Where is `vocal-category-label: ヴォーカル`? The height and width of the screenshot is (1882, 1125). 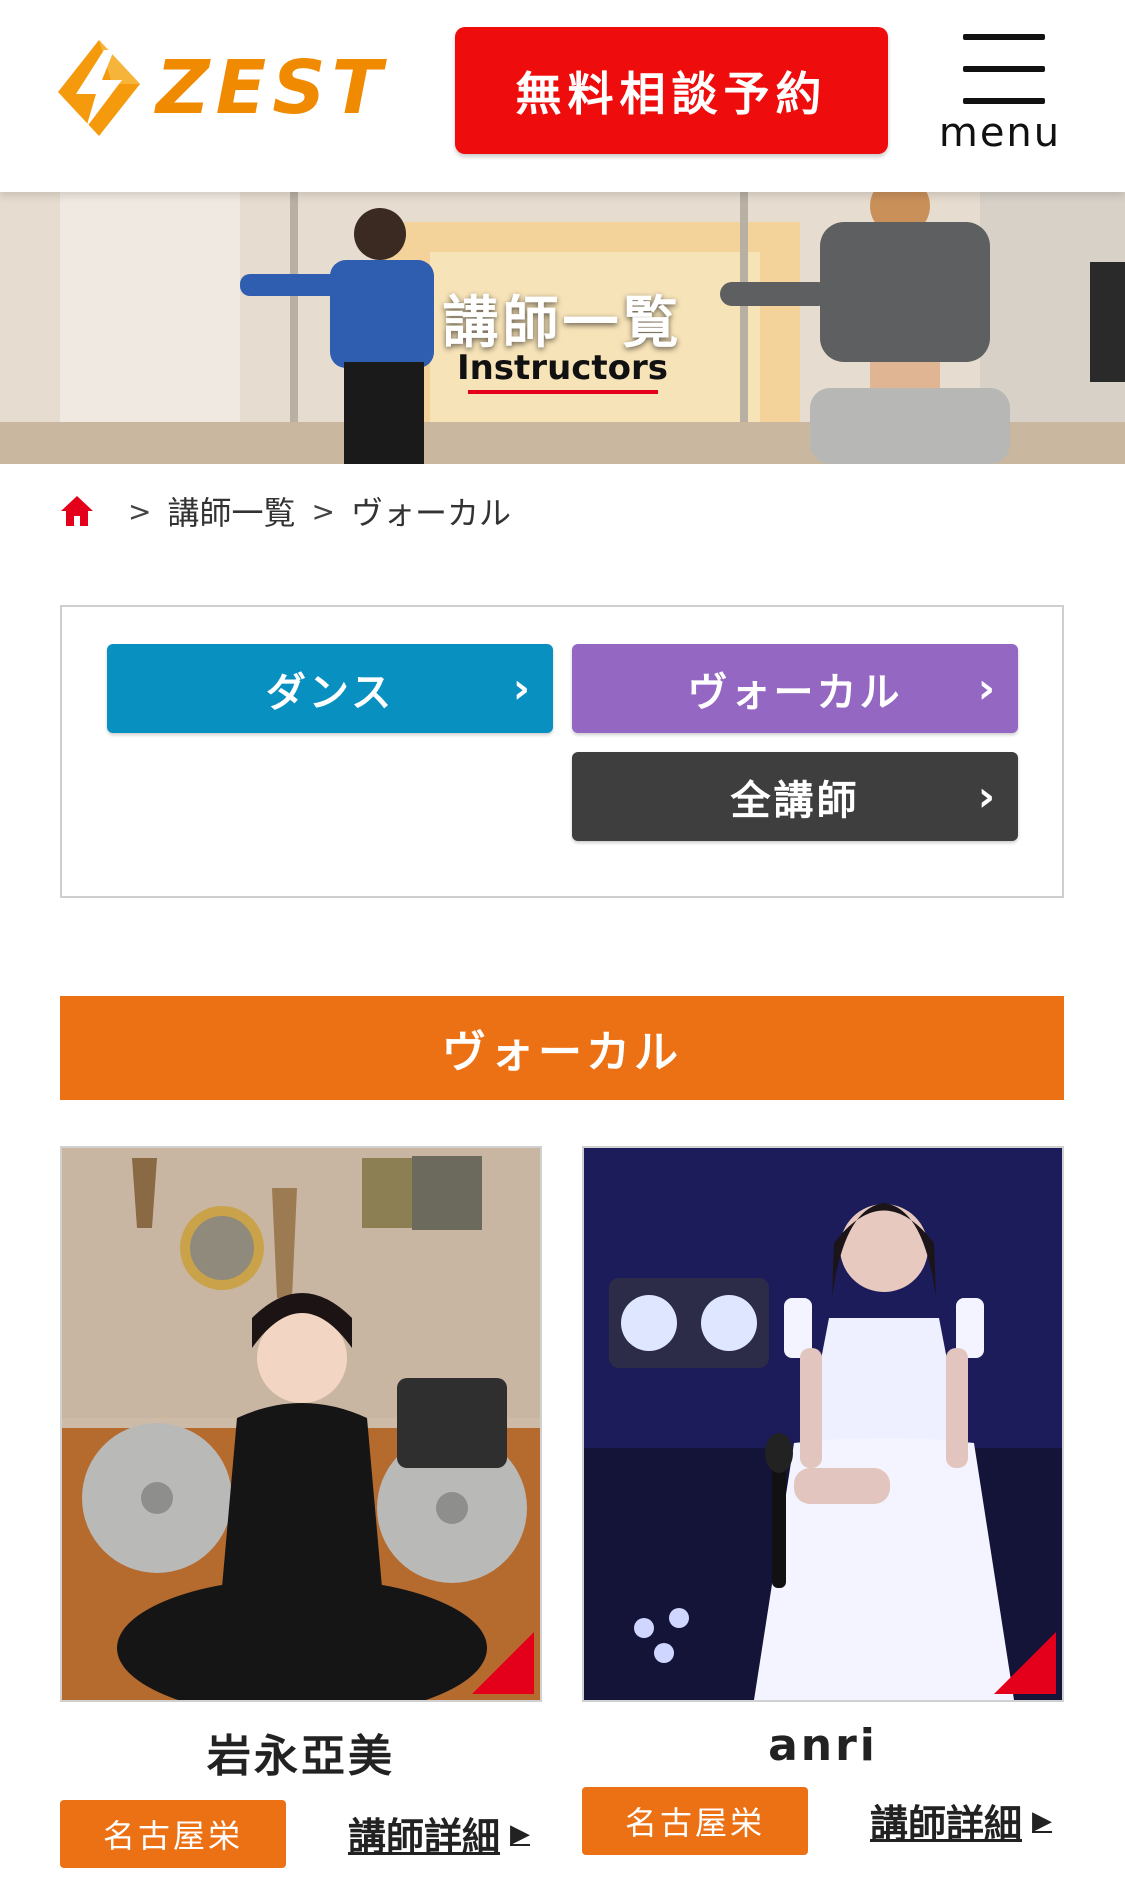
vocal-category-label: ヴォーカル is located at coordinates (795, 692).